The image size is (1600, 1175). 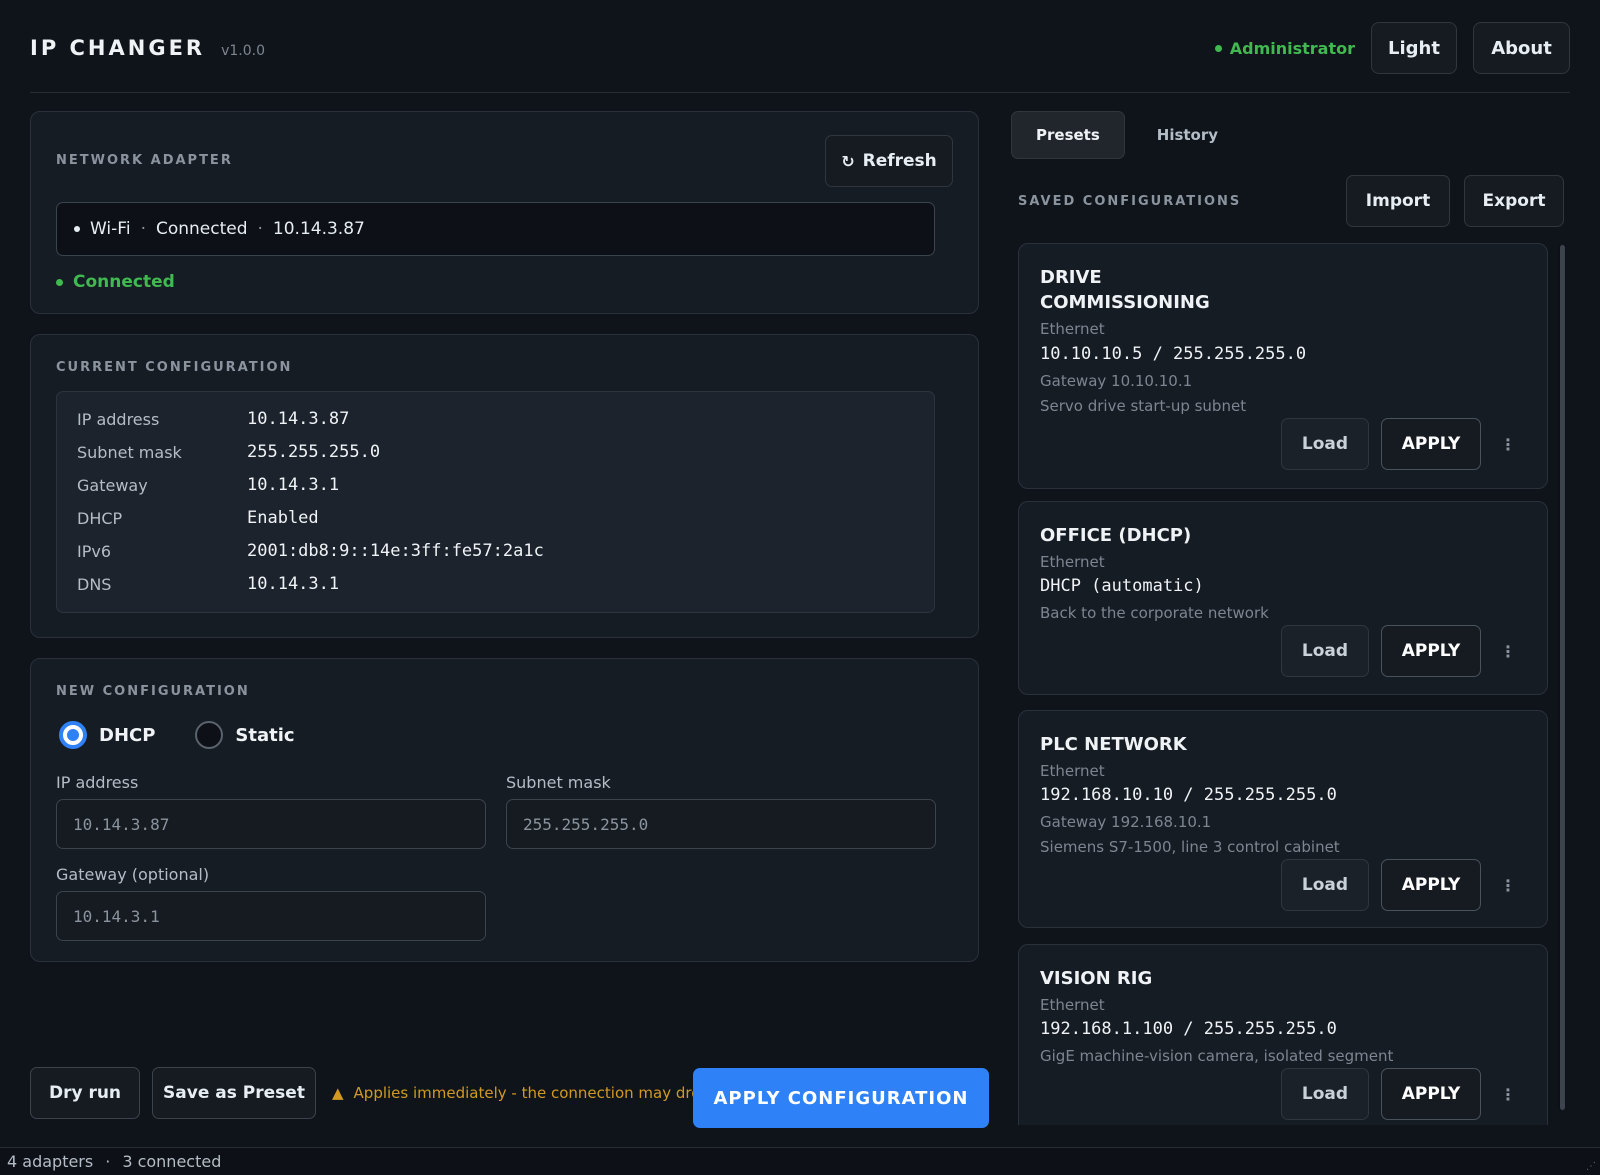 I want to click on config-value: 255.255.255.0, so click(x=314, y=452).